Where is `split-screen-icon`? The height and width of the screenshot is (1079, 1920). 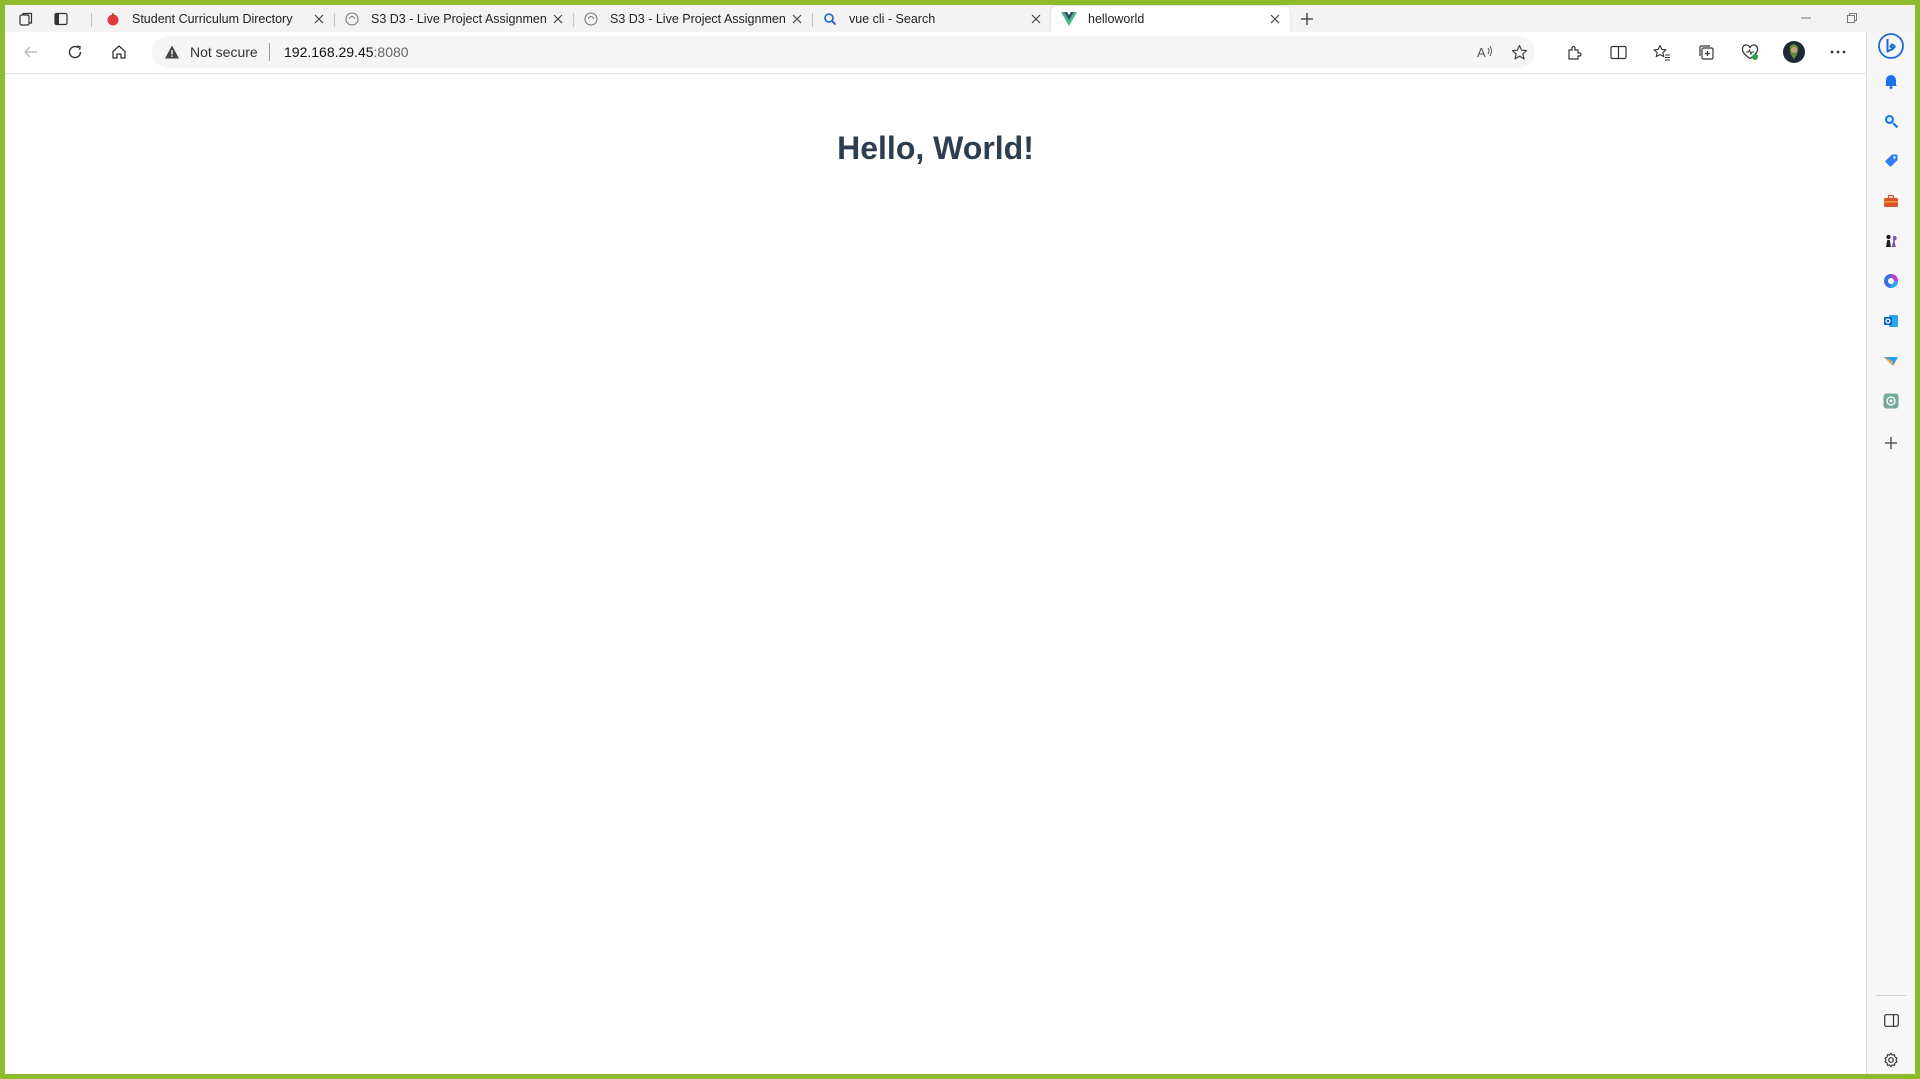
split-screen-icon is located at coordinates (1618, 52).